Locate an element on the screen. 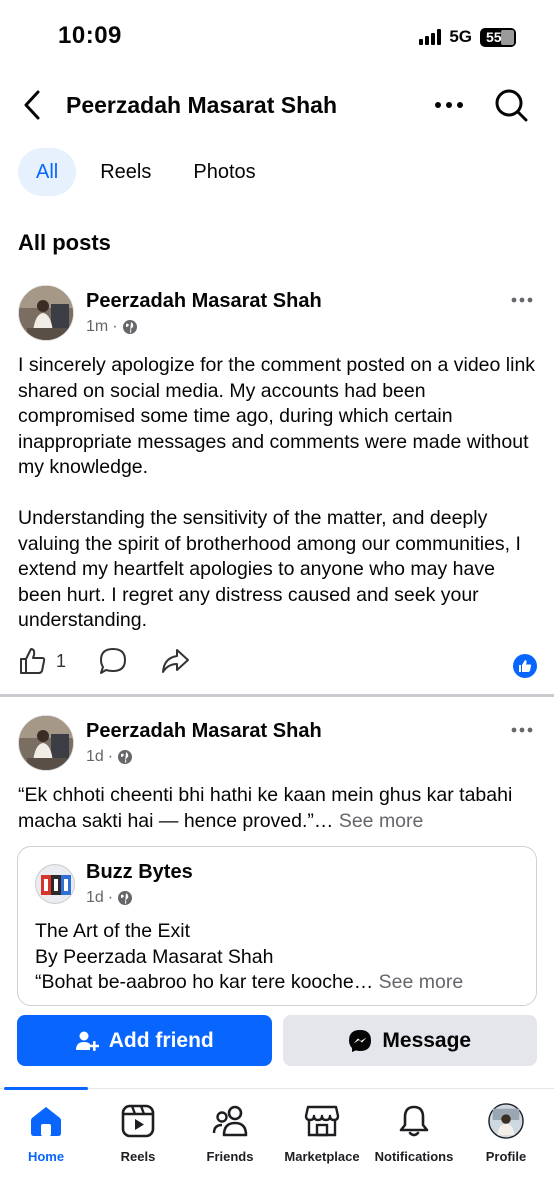 This screenshot has width=554, height=1200. chevron-left-icon is located at coordinates (32, 105).